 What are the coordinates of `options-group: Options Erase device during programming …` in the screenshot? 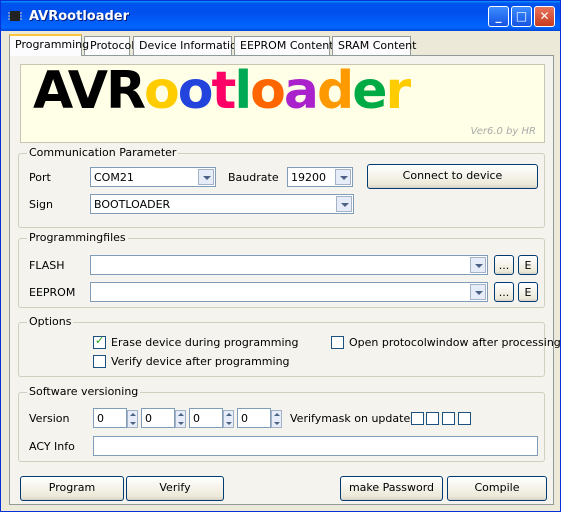 It's located at (289, 346).